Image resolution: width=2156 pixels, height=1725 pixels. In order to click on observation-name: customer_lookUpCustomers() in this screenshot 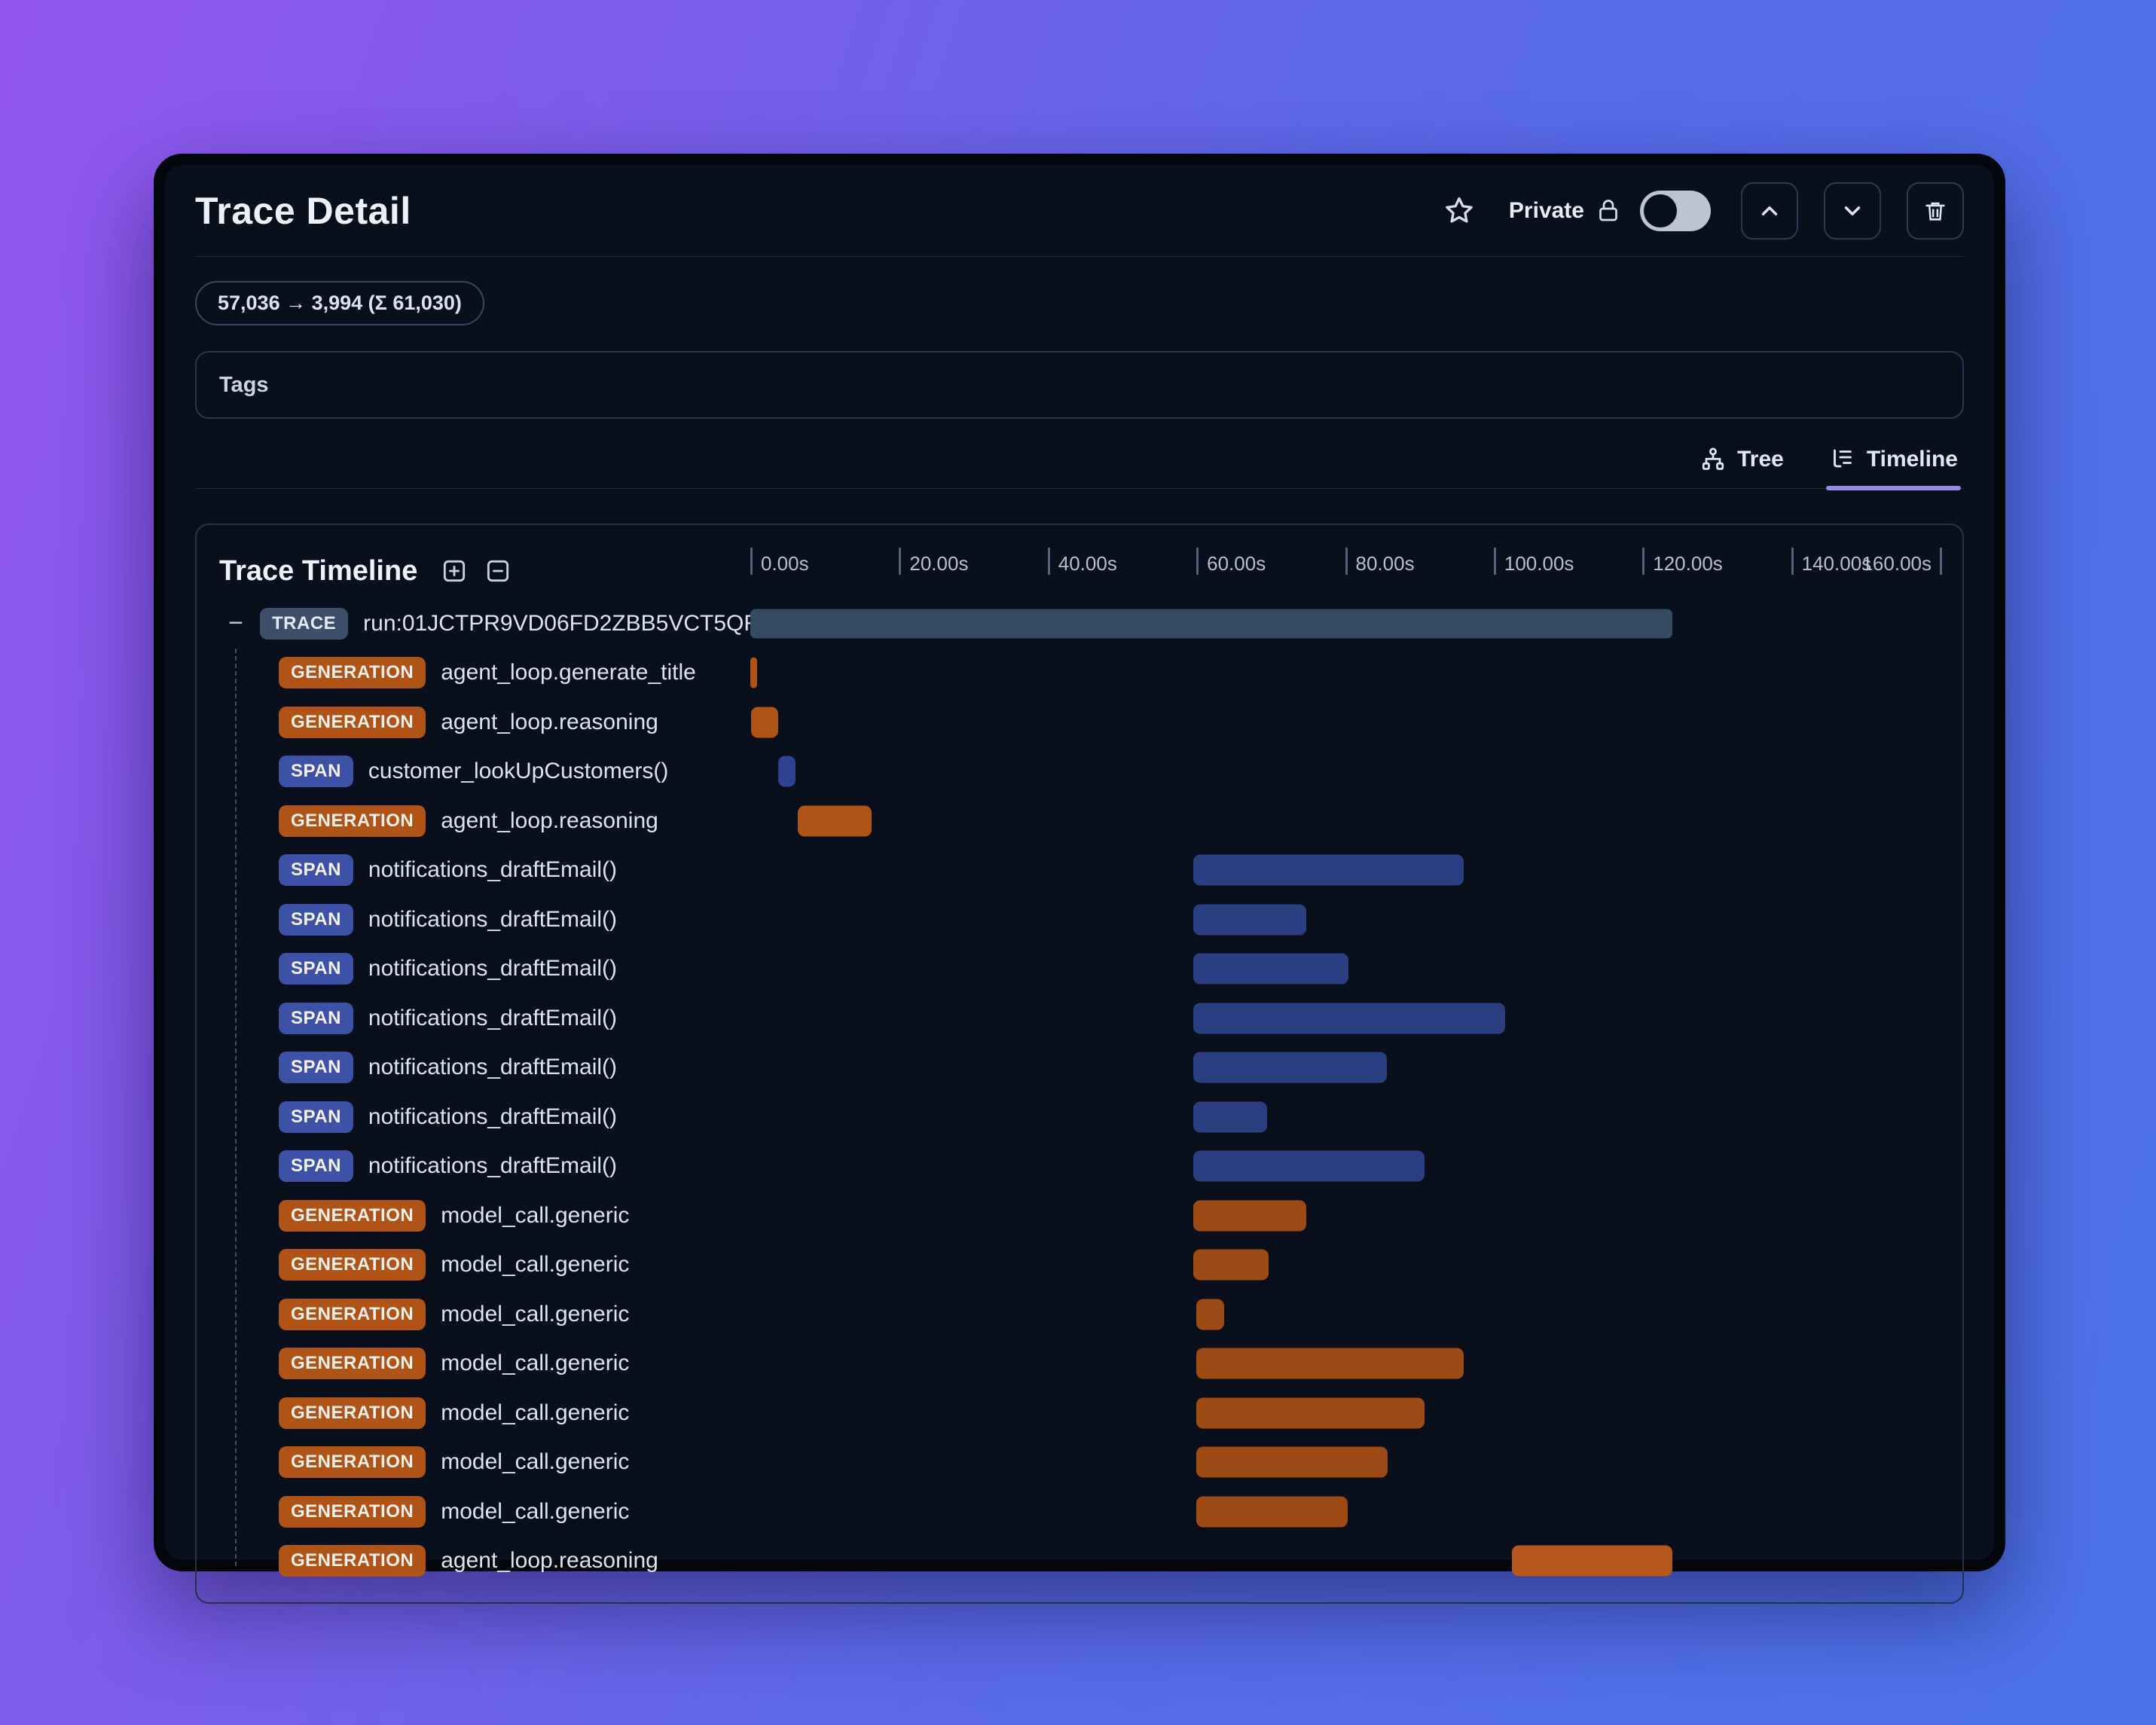, I will do `click(518, 771)`.